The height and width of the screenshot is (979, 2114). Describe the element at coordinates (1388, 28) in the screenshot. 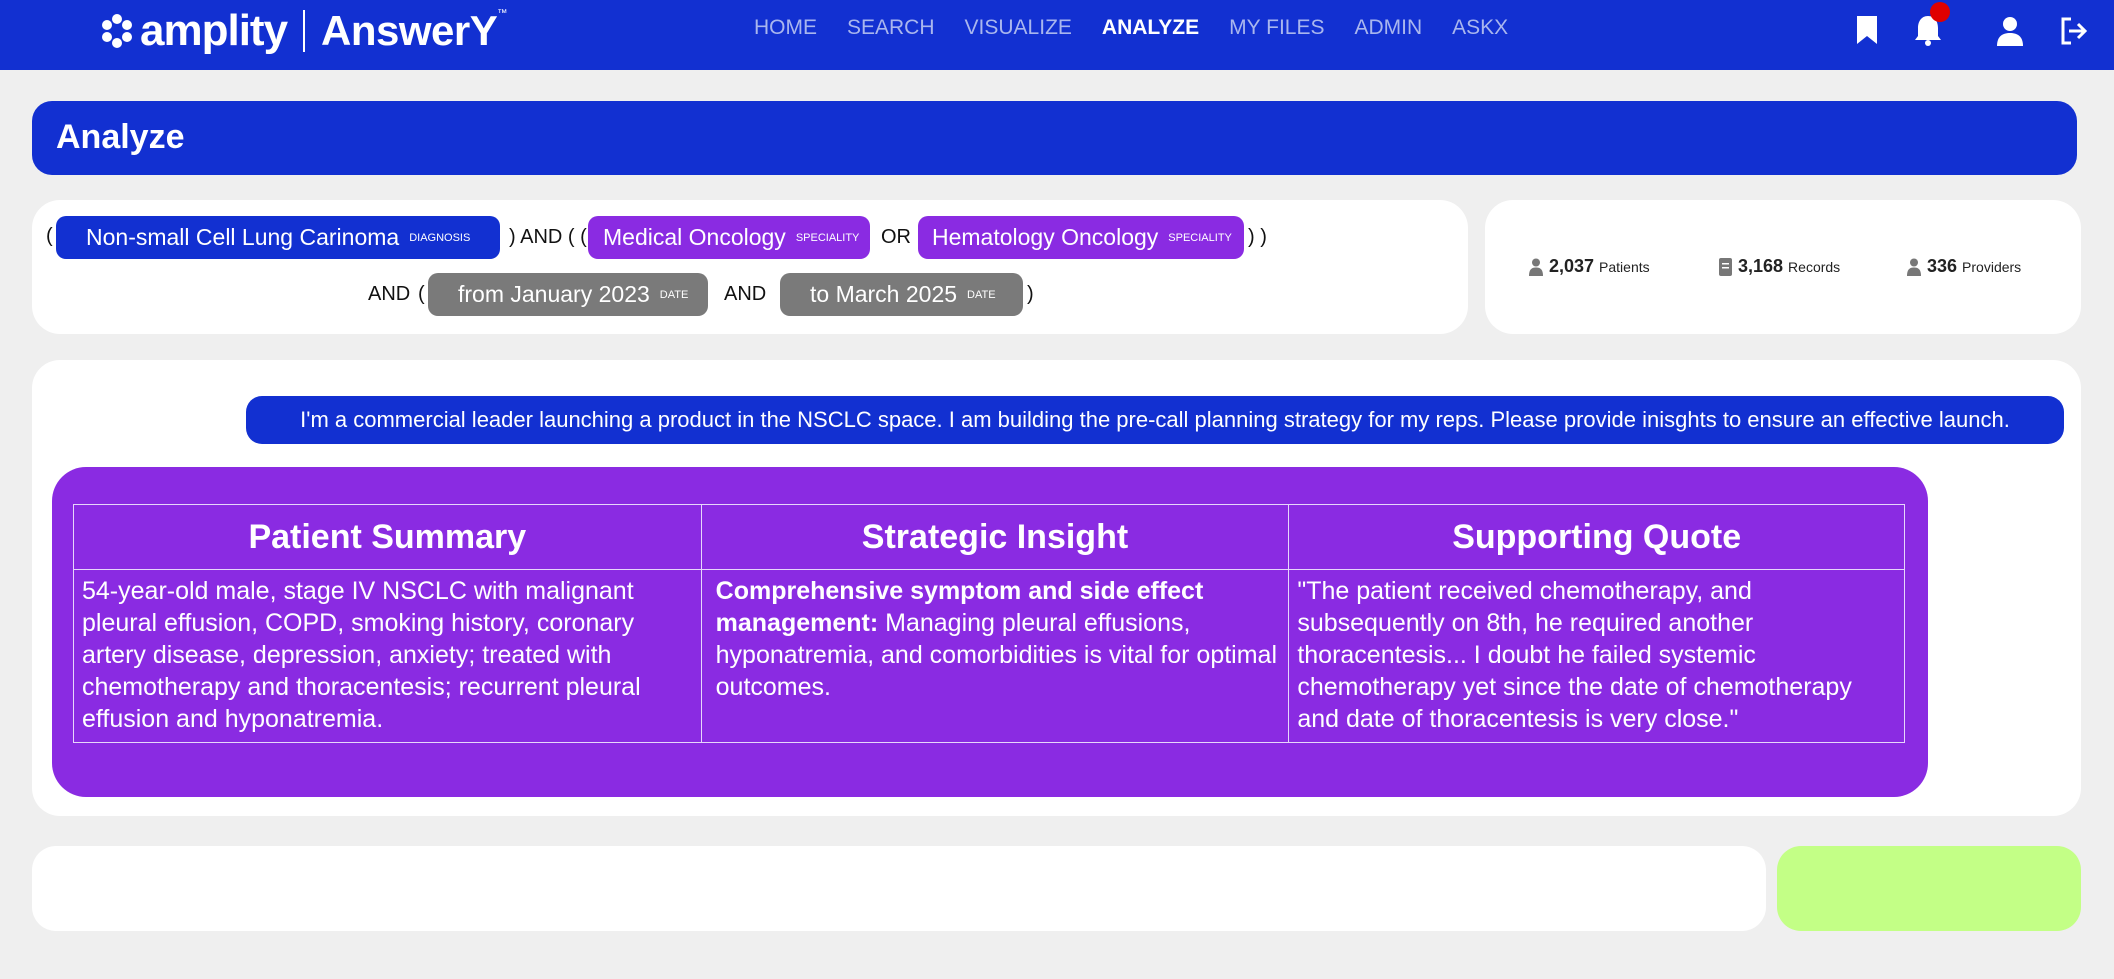

I see `nav-admin: ADMIN` at that location.